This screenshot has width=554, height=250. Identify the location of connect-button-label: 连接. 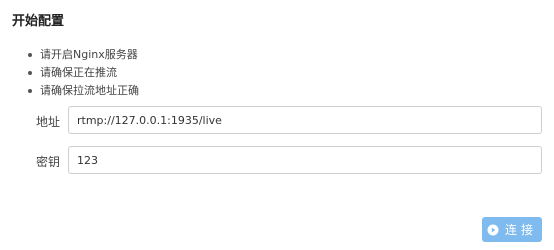
(520, 230).